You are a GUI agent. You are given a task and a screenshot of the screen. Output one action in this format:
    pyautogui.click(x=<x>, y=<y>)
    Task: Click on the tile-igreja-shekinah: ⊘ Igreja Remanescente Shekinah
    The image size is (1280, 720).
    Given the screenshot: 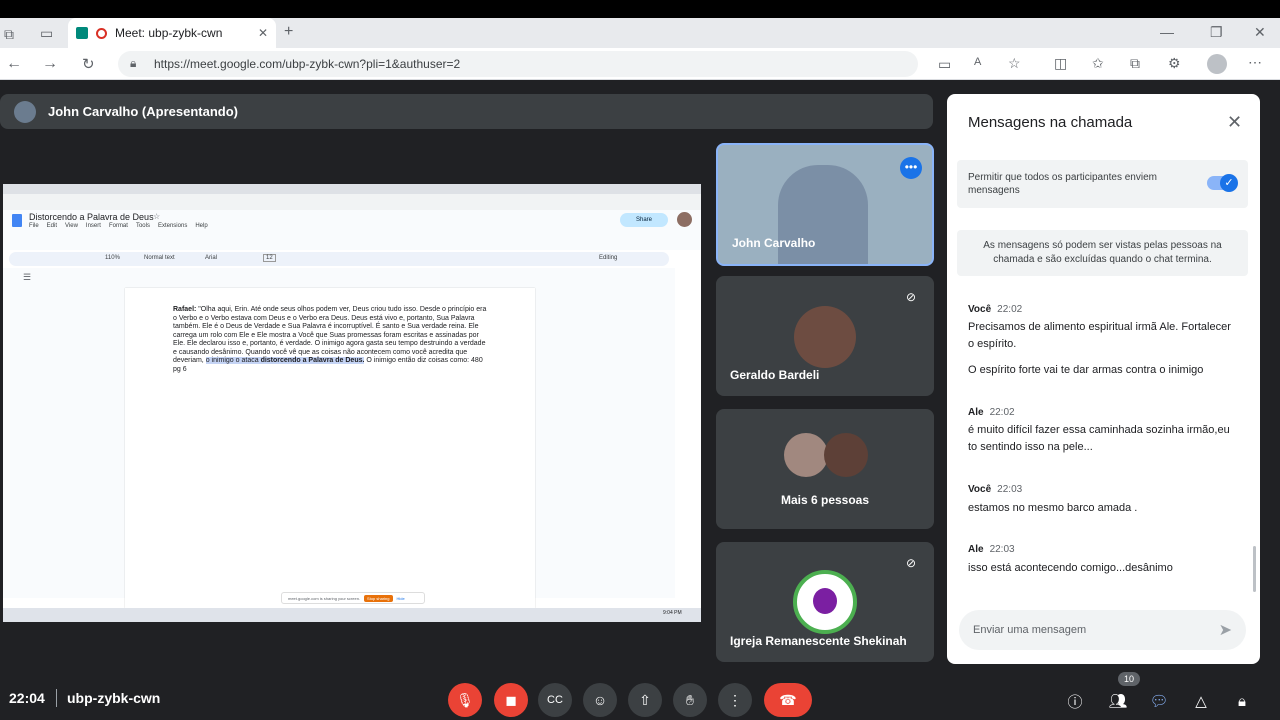 What is the action you would take?
    pyautogui.click(x=825, y=602)
    